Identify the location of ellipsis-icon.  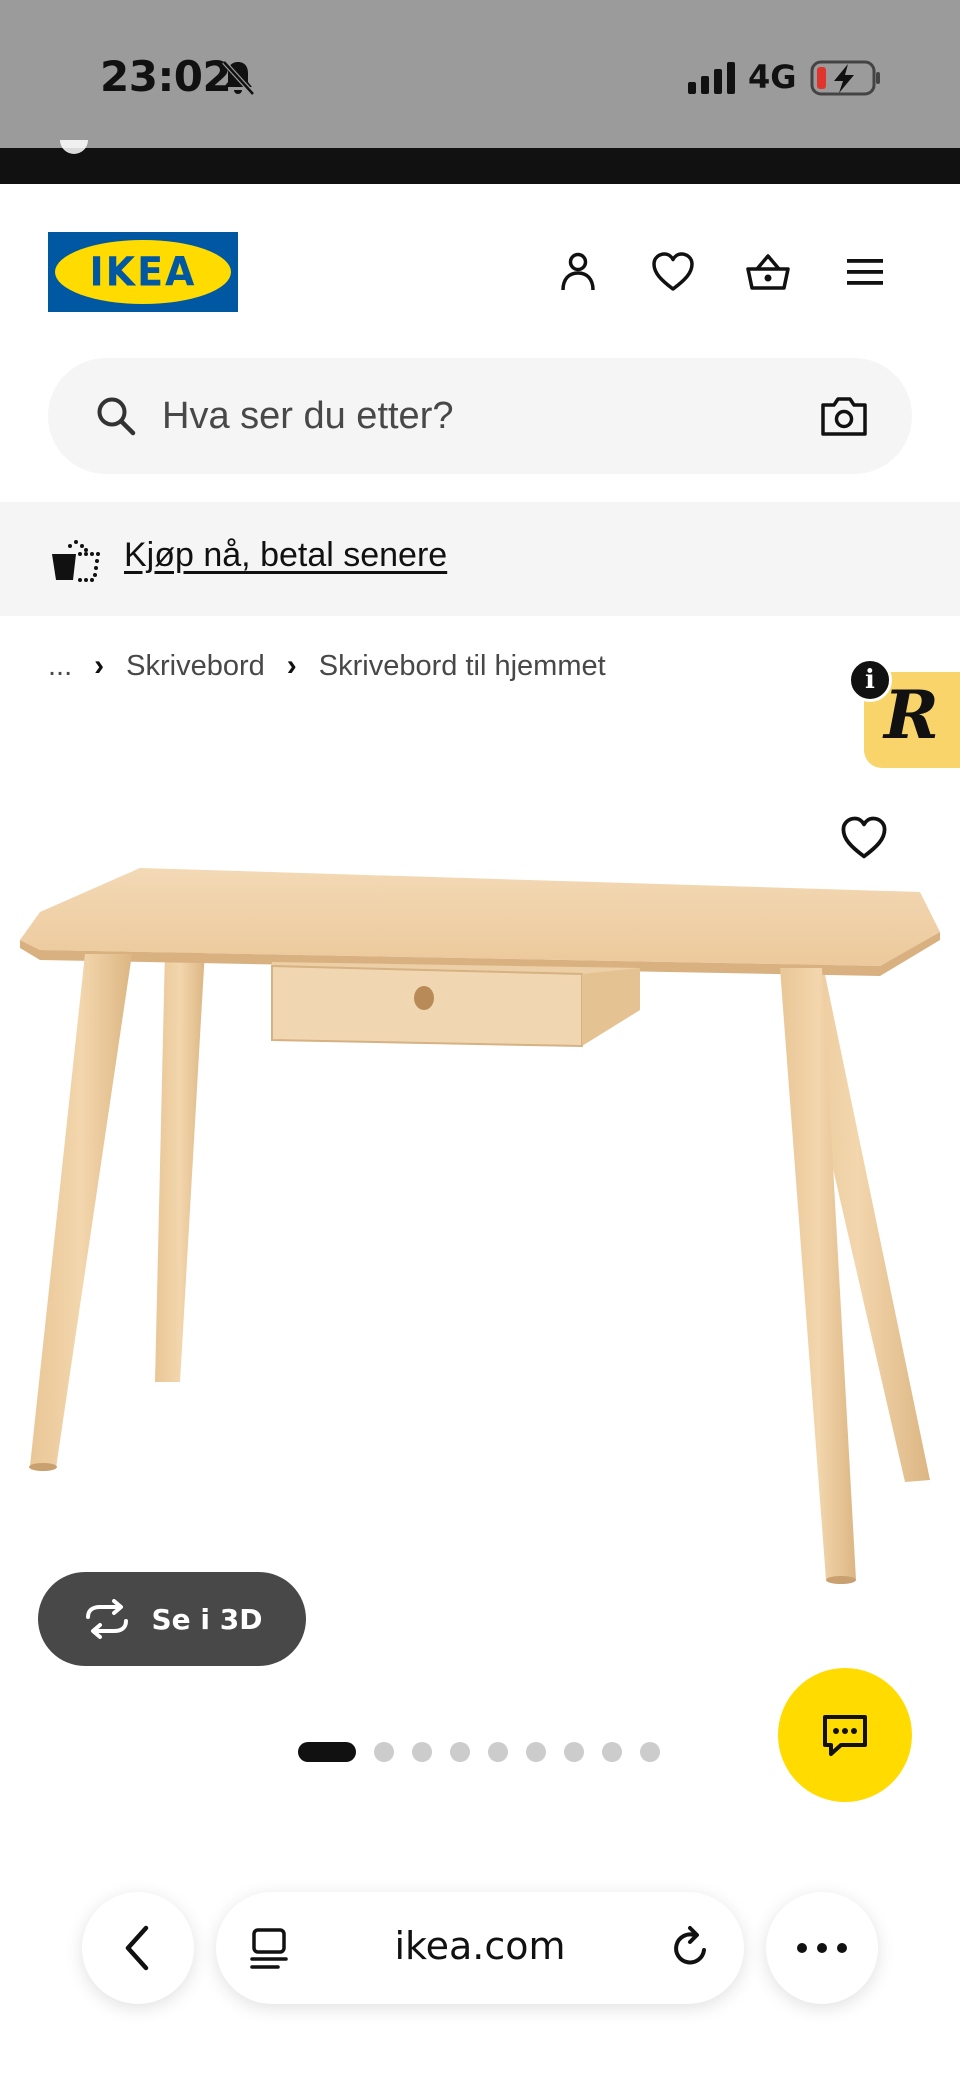
(822, 1948).